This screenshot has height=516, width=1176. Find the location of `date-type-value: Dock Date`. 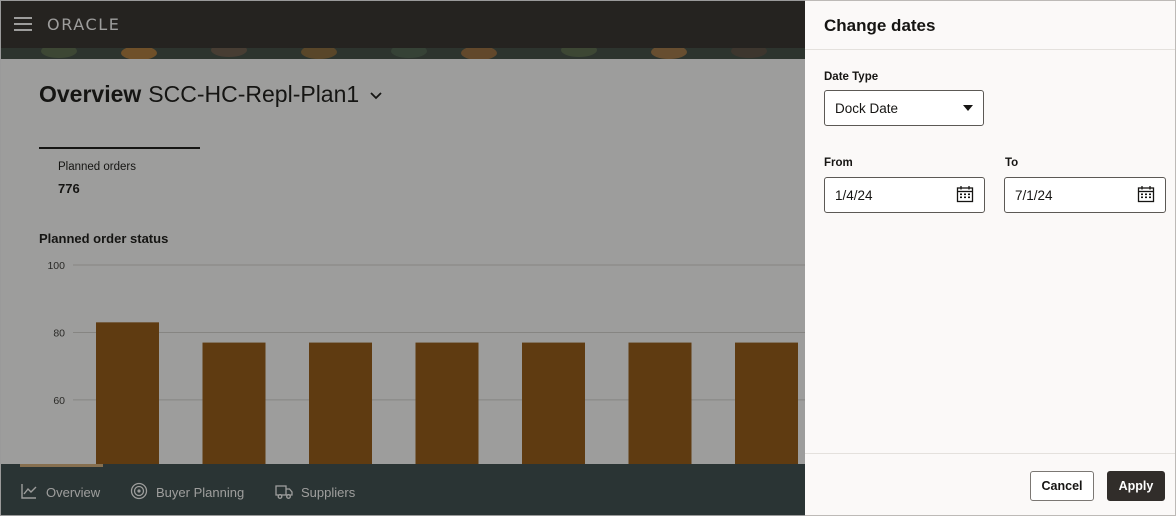

date-type-value: Dock Date is located at coordinates (867, 108).